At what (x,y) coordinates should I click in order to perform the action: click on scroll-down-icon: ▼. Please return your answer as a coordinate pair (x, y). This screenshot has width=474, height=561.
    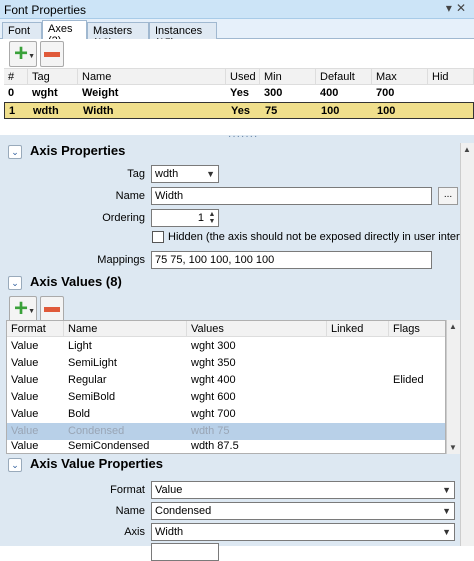
    Looking at the image, I should click on (453, 447).